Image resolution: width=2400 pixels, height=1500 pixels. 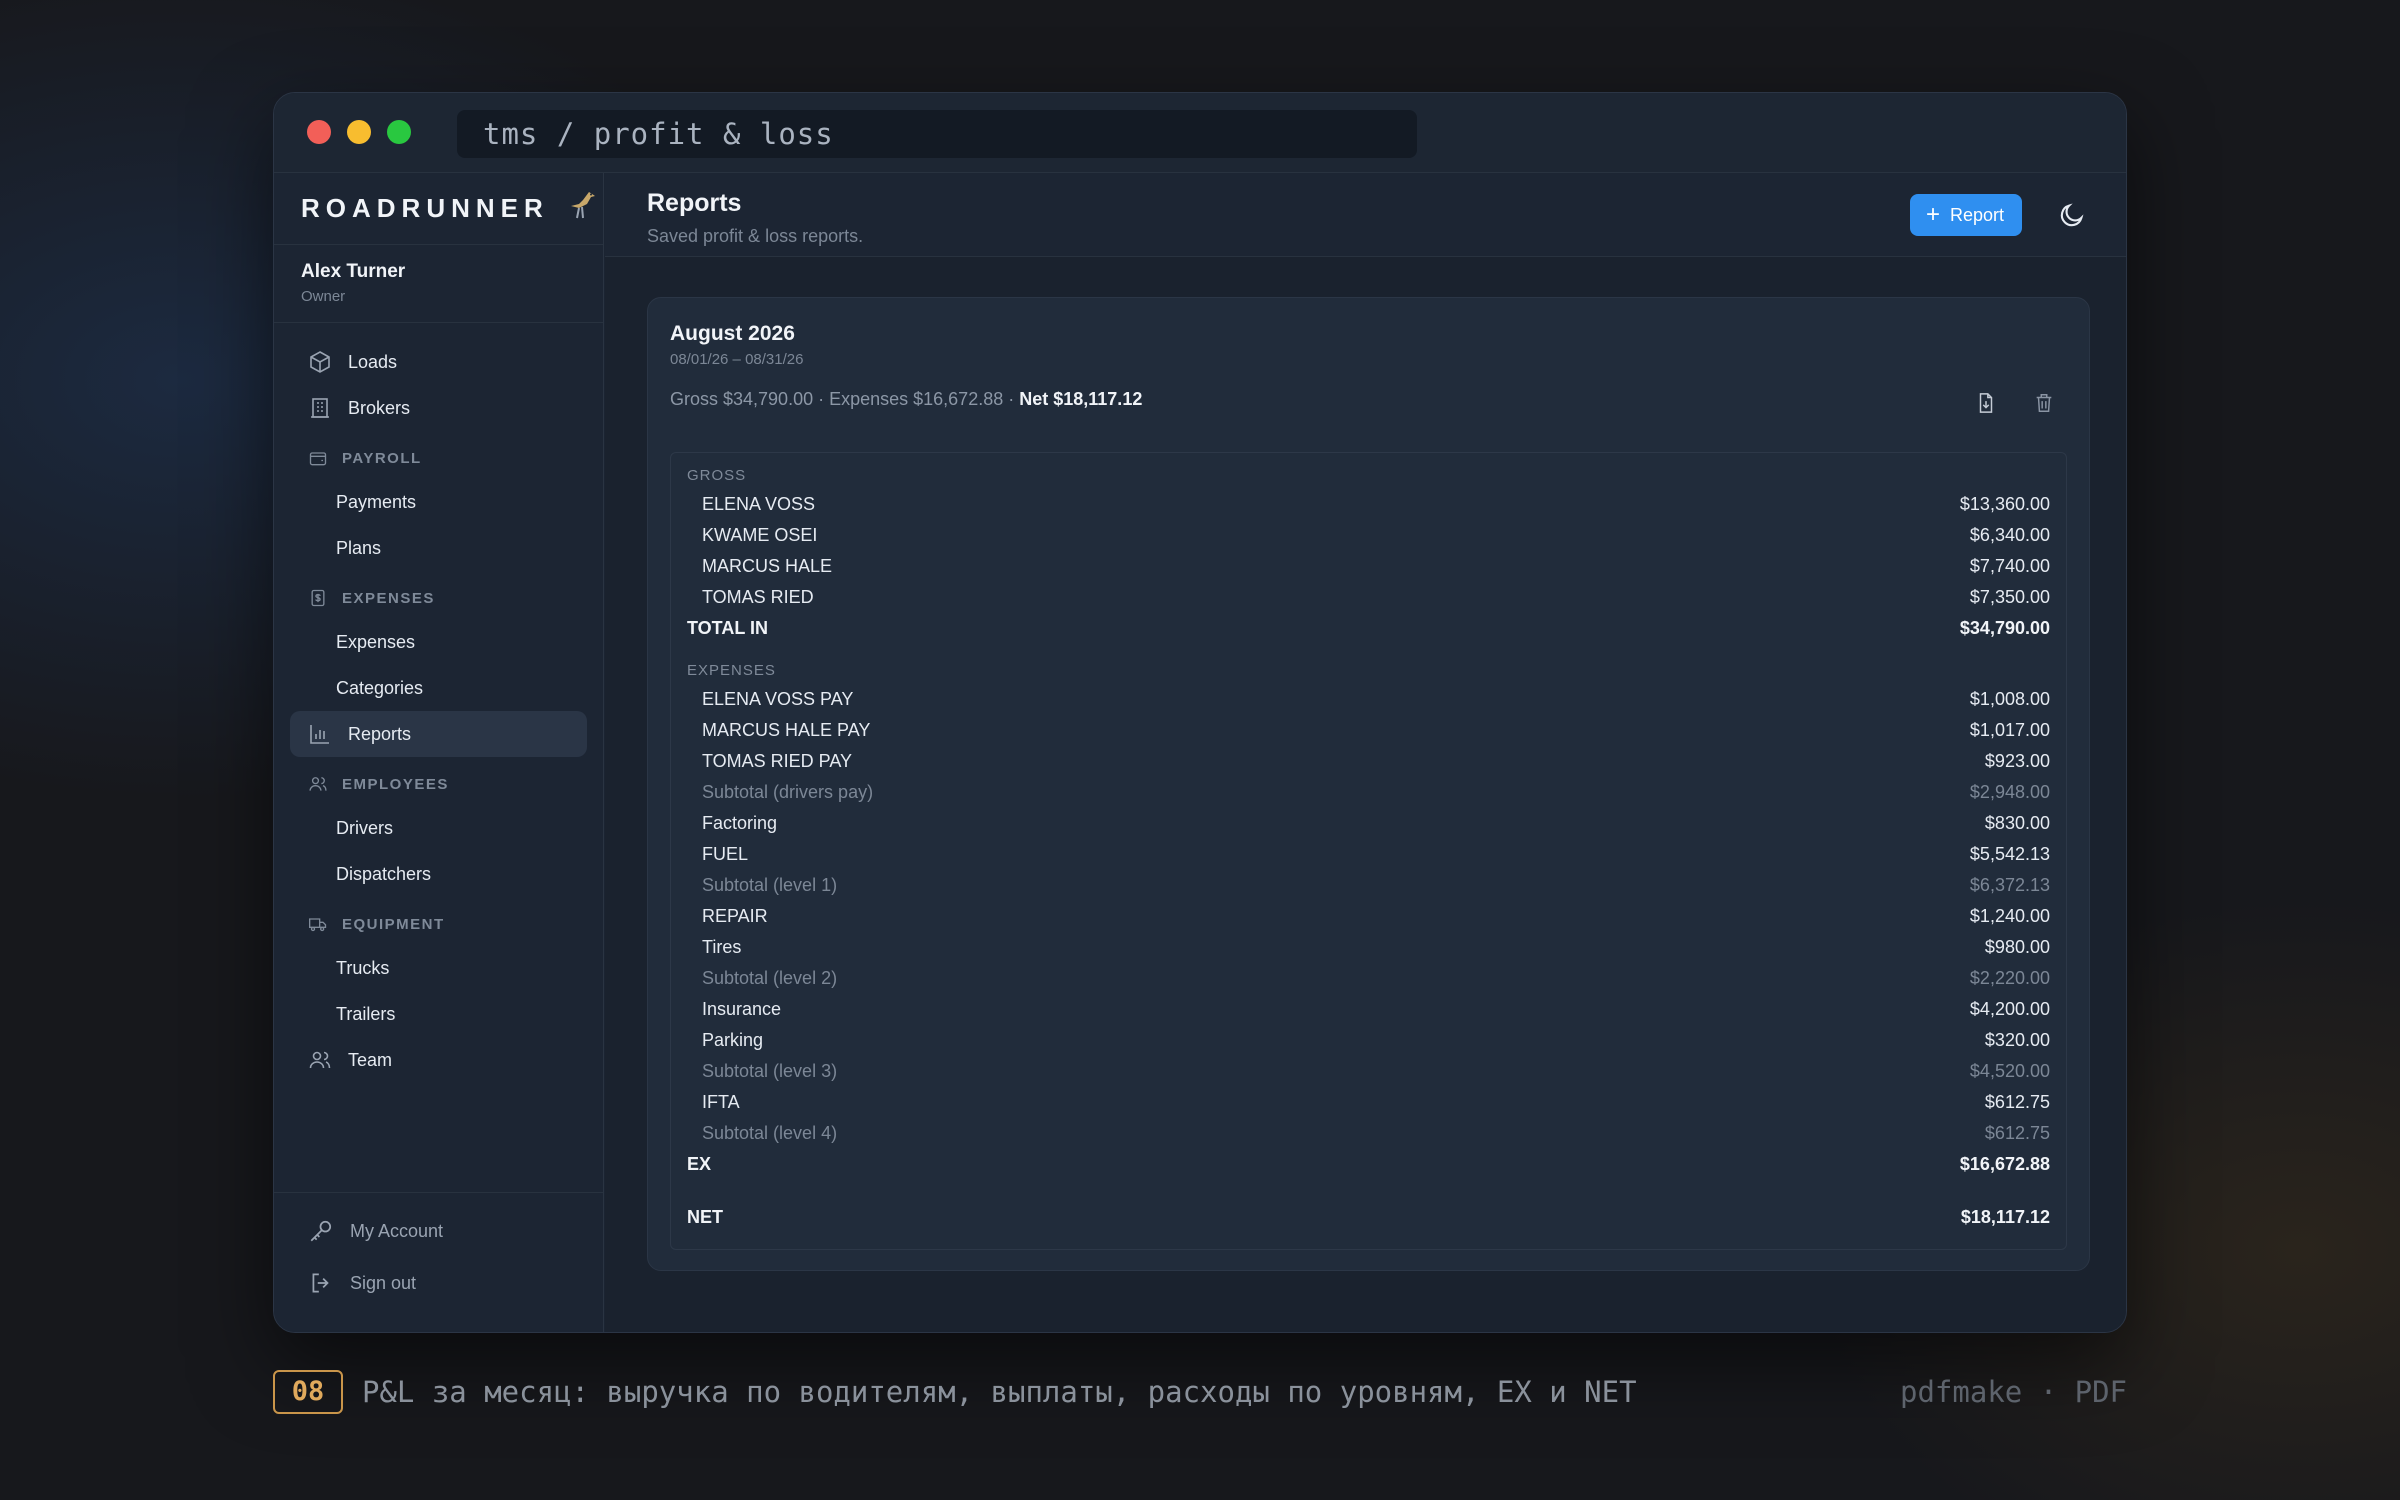 I want to click on user-profile: Alex Turner Owner, so click(x=438, y=284).